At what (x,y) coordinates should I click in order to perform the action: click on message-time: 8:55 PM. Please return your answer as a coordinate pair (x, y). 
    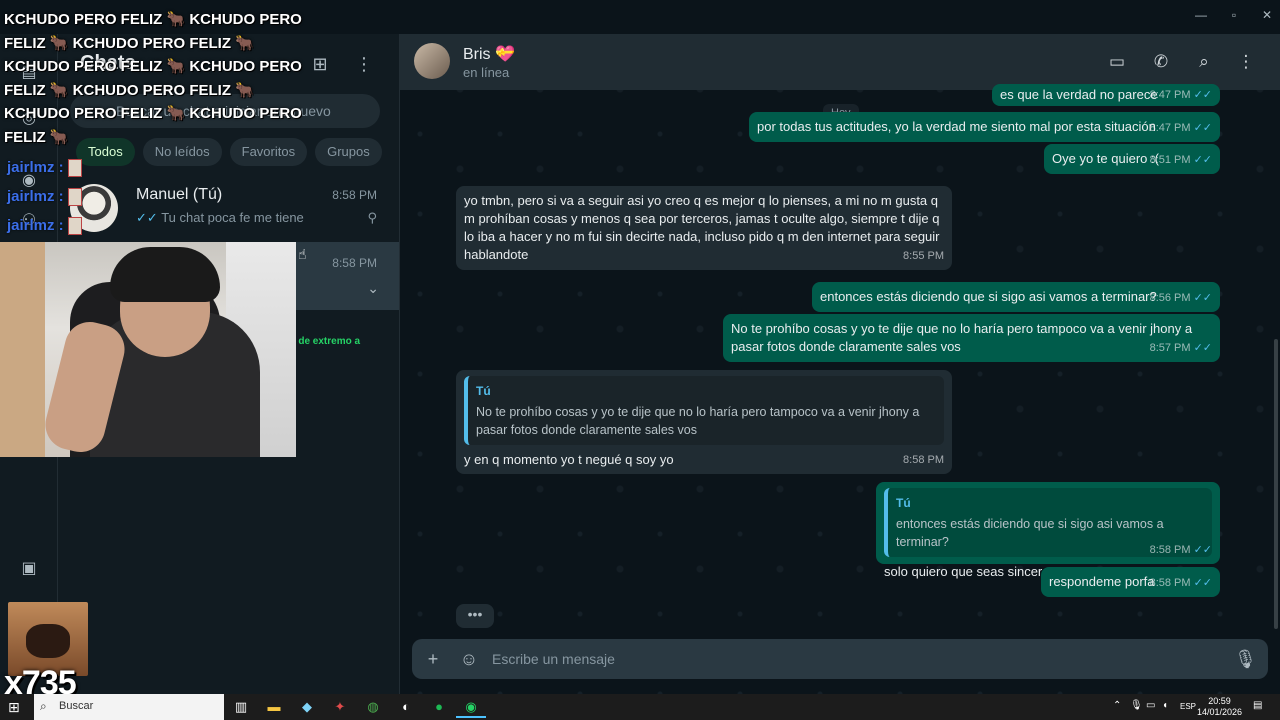
    Looking at the image, I should click on (923, 256).